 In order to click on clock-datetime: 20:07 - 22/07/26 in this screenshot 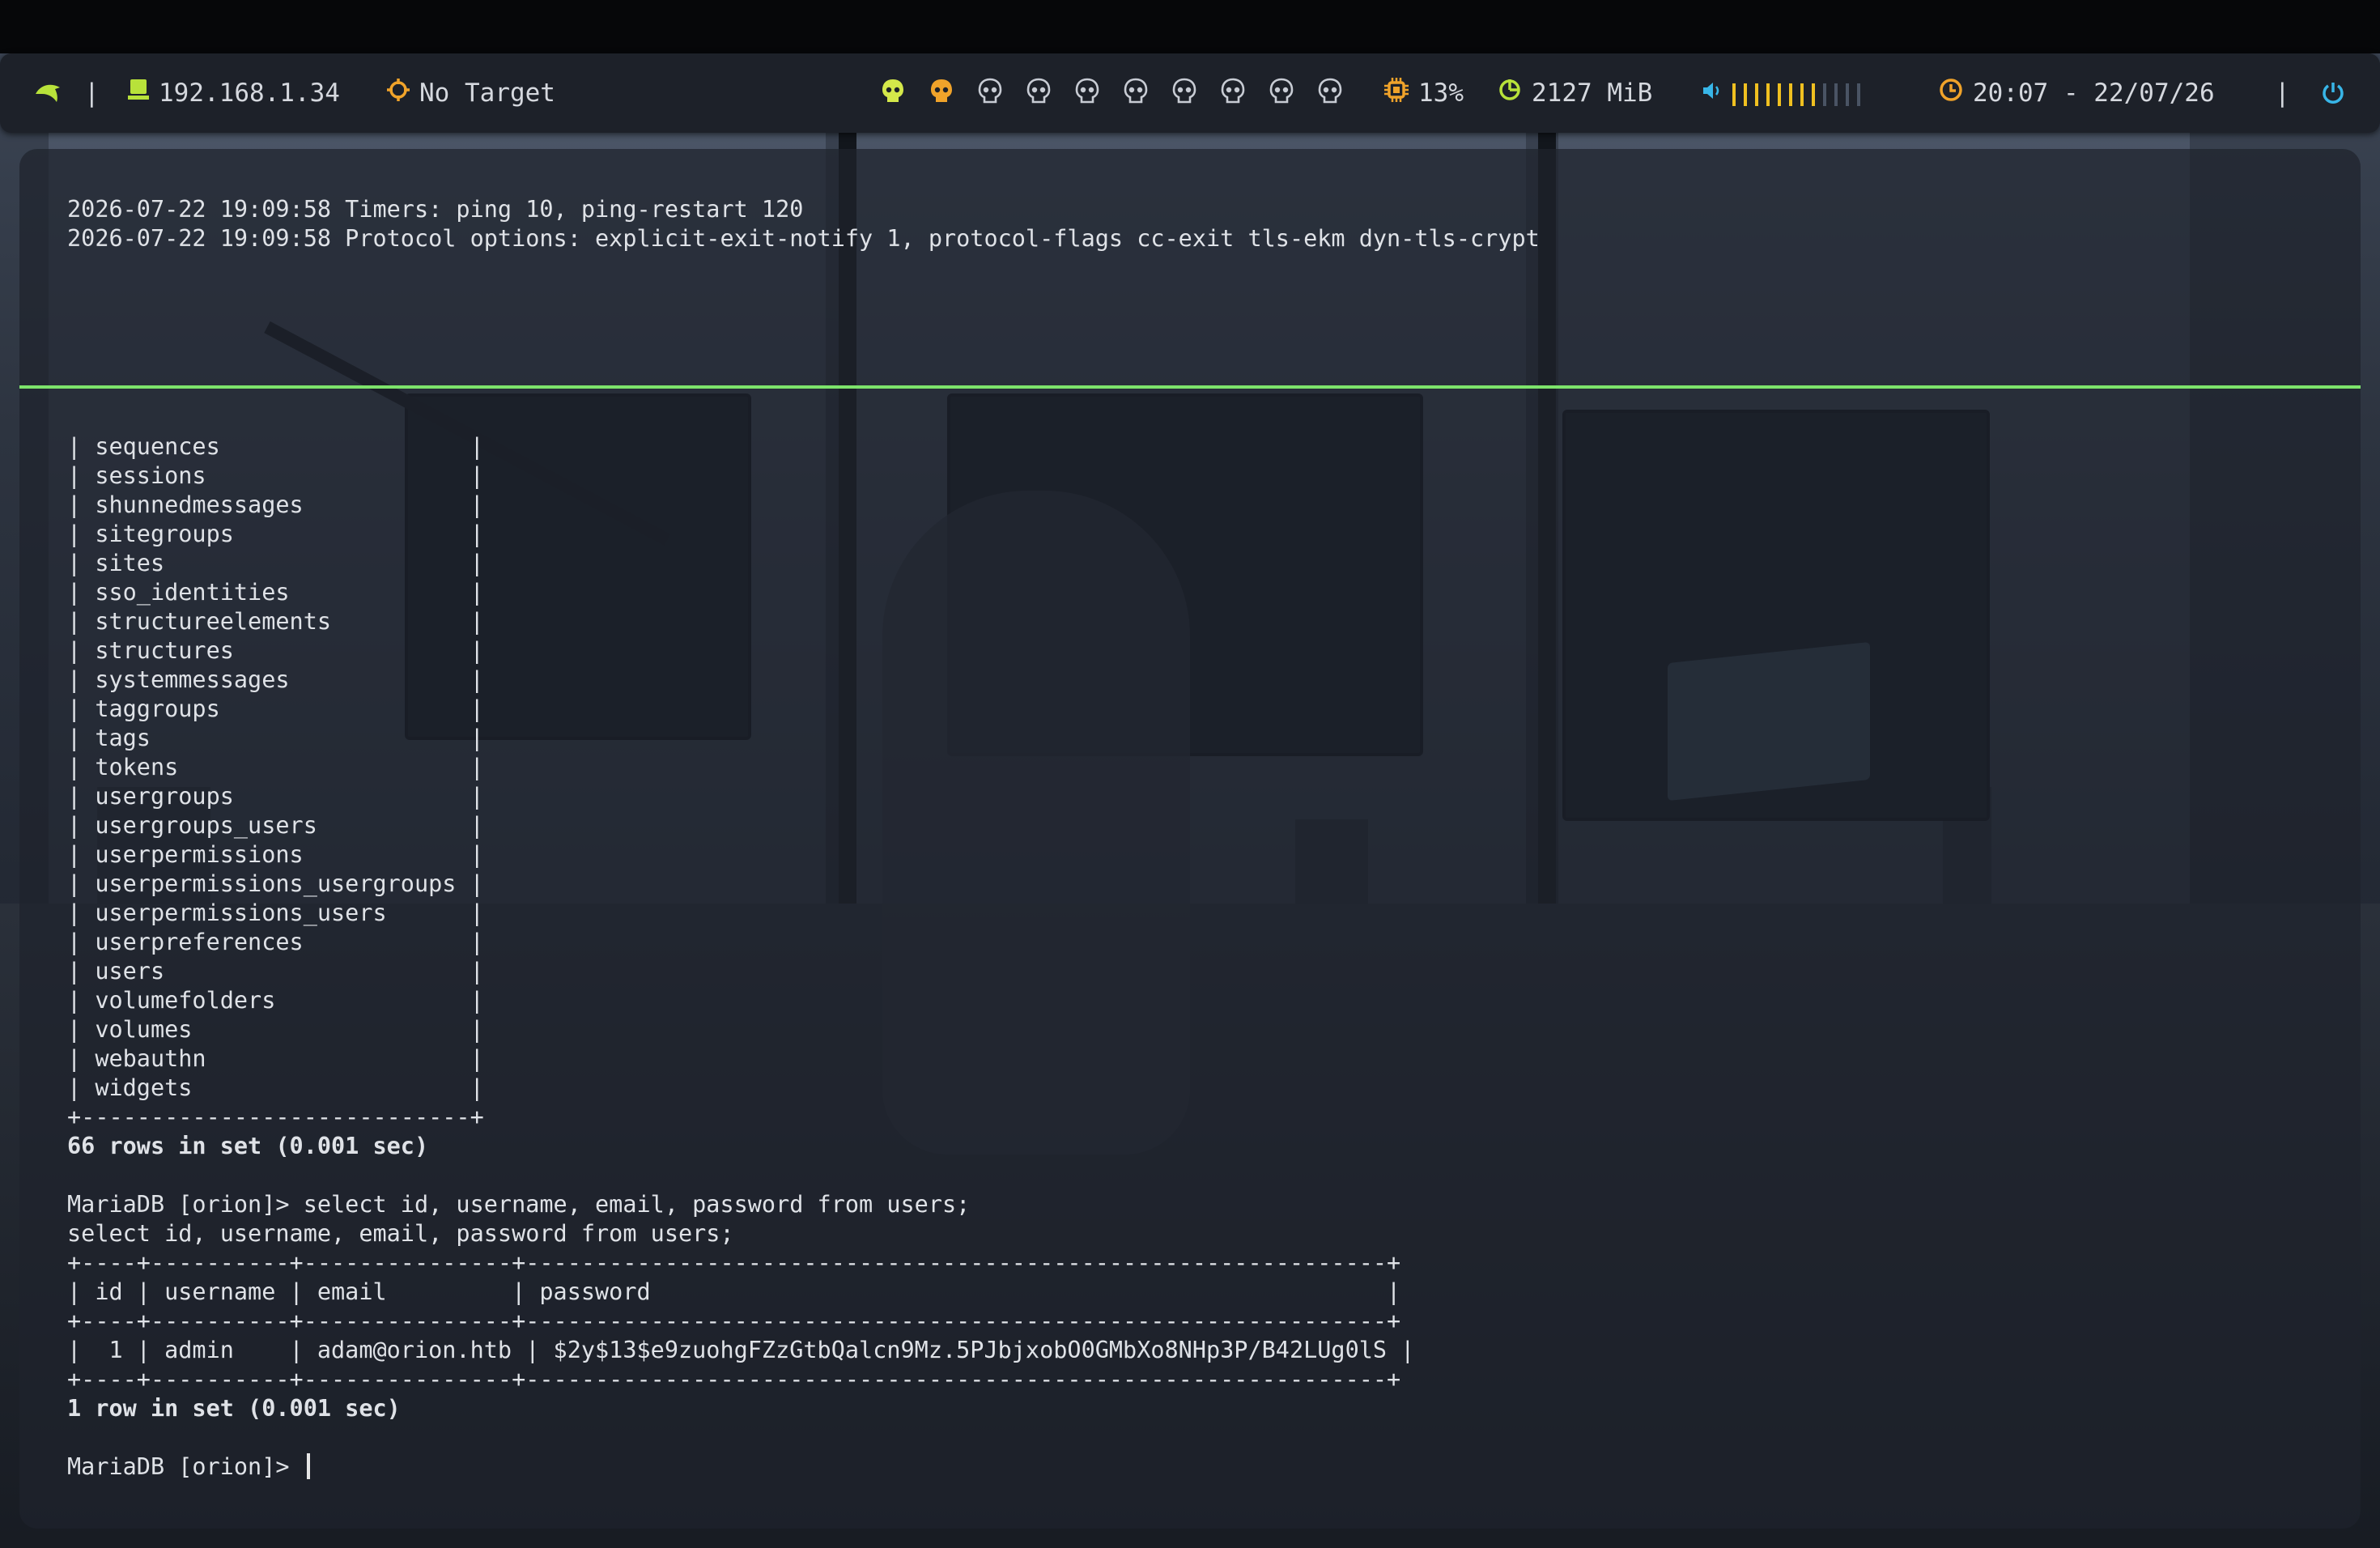, I will do `click(2094, 93)`.